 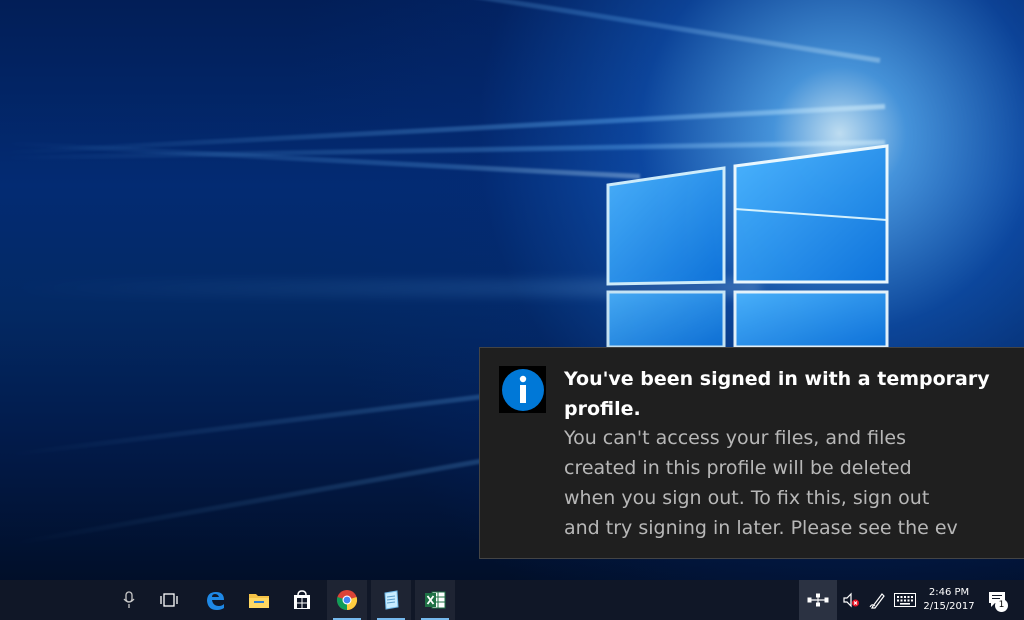 I want to click on chrome-icon, so click(x=347, y=600).